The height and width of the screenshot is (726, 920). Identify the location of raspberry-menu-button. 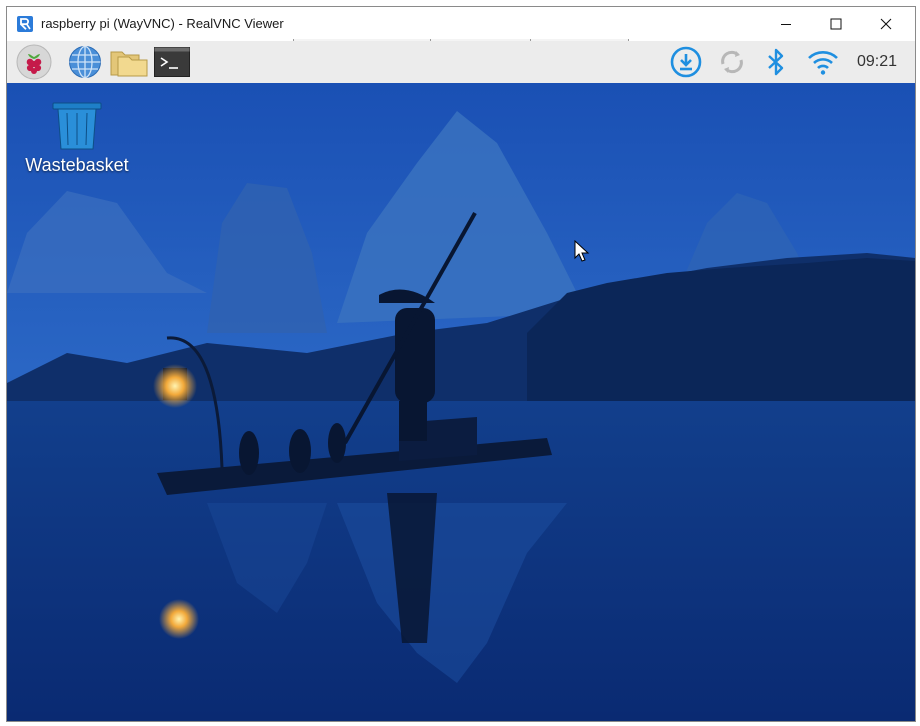
(34, 62).